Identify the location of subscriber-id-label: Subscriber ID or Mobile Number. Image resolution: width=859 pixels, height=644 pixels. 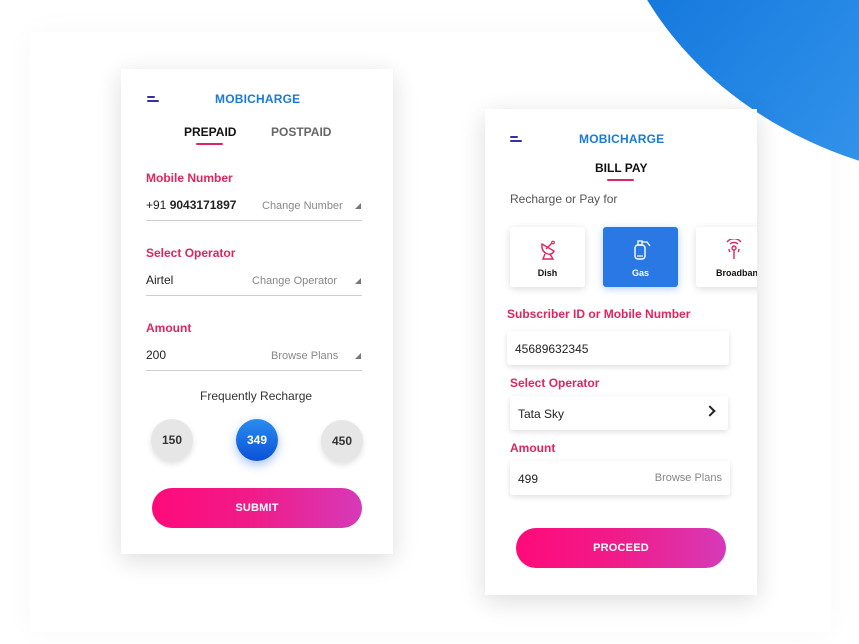
(599, 314).